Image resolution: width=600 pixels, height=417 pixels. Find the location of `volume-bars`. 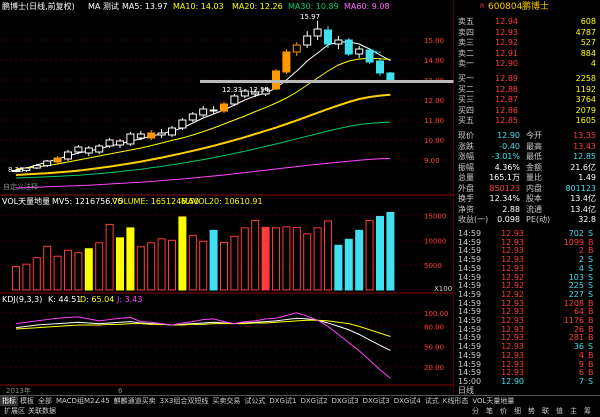

volume-bars is located at coordinates (203, 251).